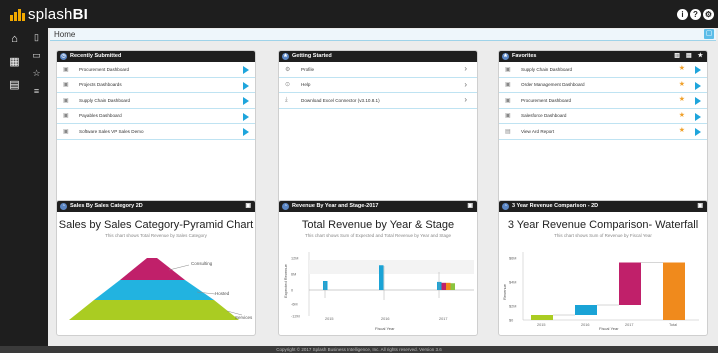 The height and width of the screenshot is (353, 718). What do you see at coordinates (294, 259) in the screenshot?
I see `y-tick-label: 12M` at bounding box center [294, 259].